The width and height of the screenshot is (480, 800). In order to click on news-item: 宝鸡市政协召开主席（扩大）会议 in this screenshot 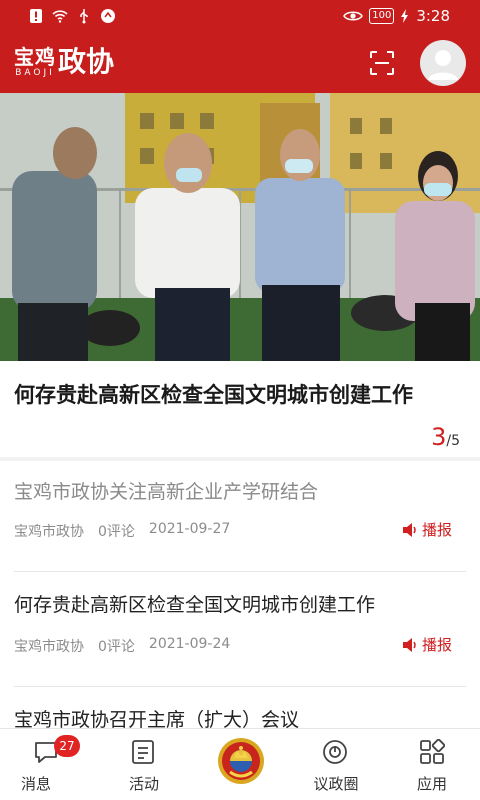, I will do `click(240, 707)`.